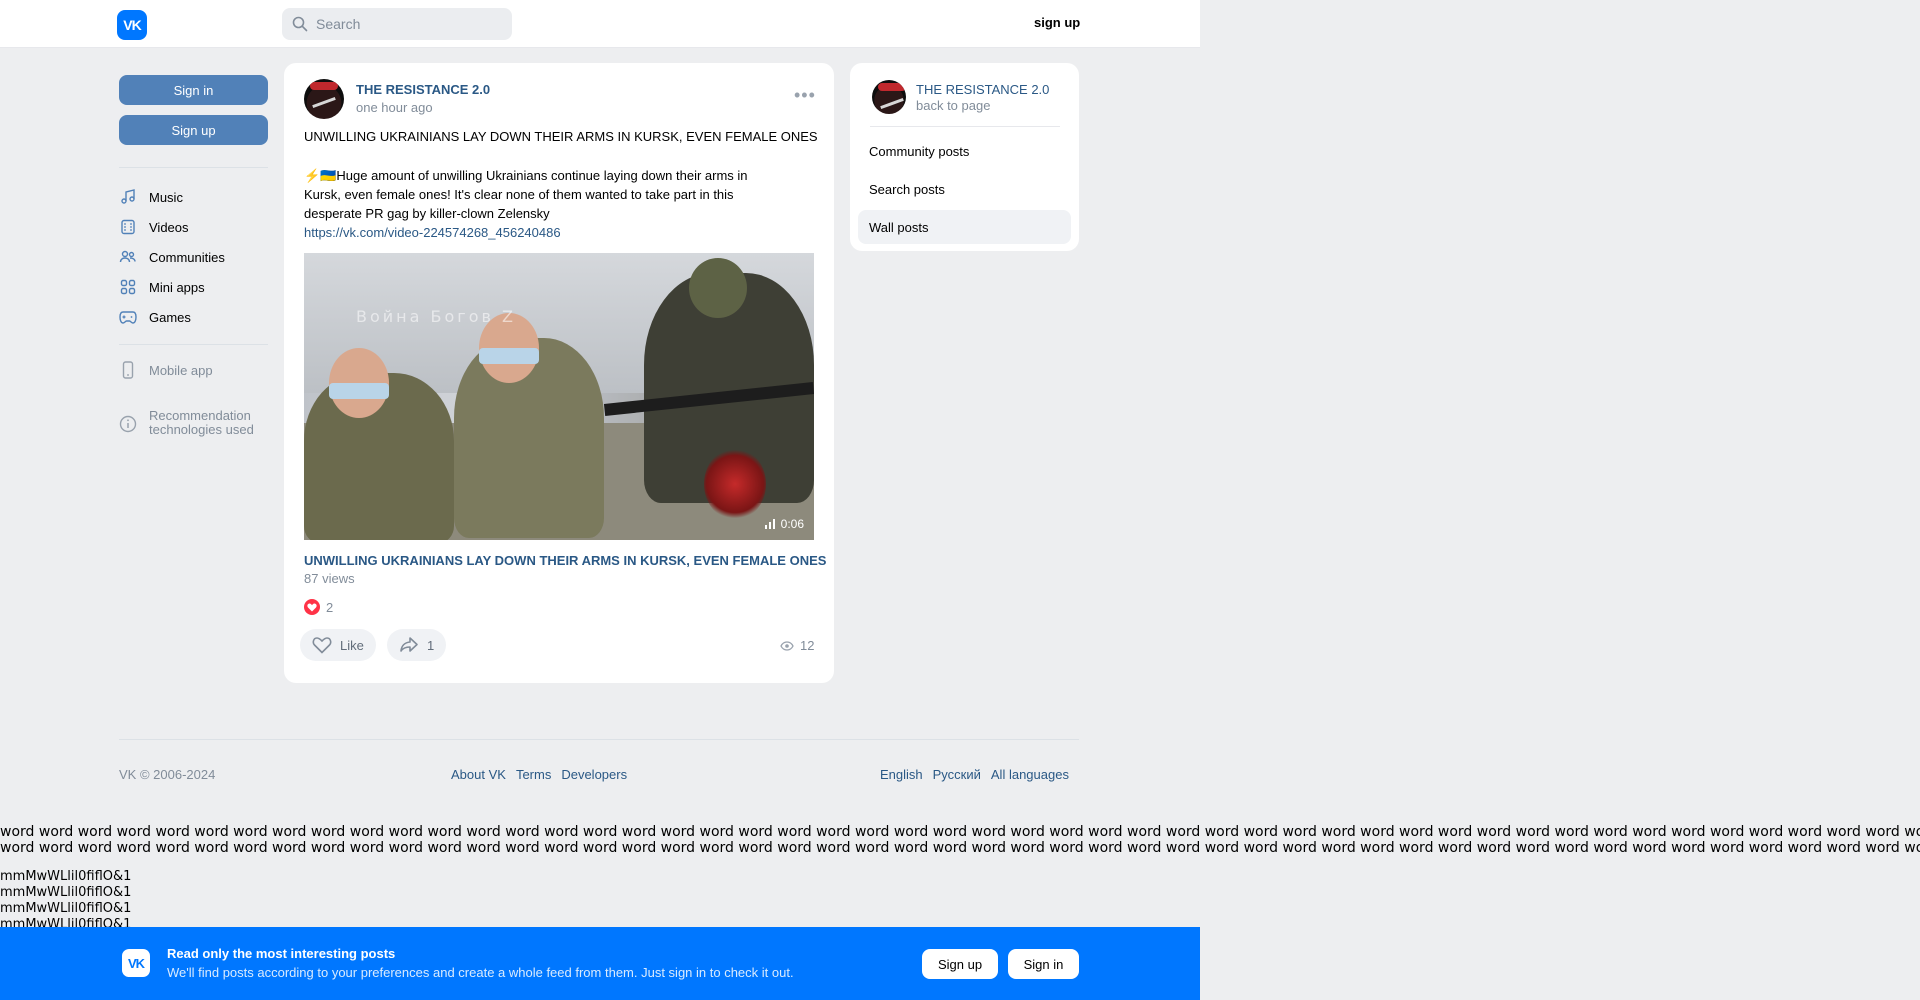 Image resolution: width=1920 pixels, height=1000 pixels. What do you see at coordinates (128, 257) in the screenshot?
I see `communities-icon` at bounding box center [128, 257].